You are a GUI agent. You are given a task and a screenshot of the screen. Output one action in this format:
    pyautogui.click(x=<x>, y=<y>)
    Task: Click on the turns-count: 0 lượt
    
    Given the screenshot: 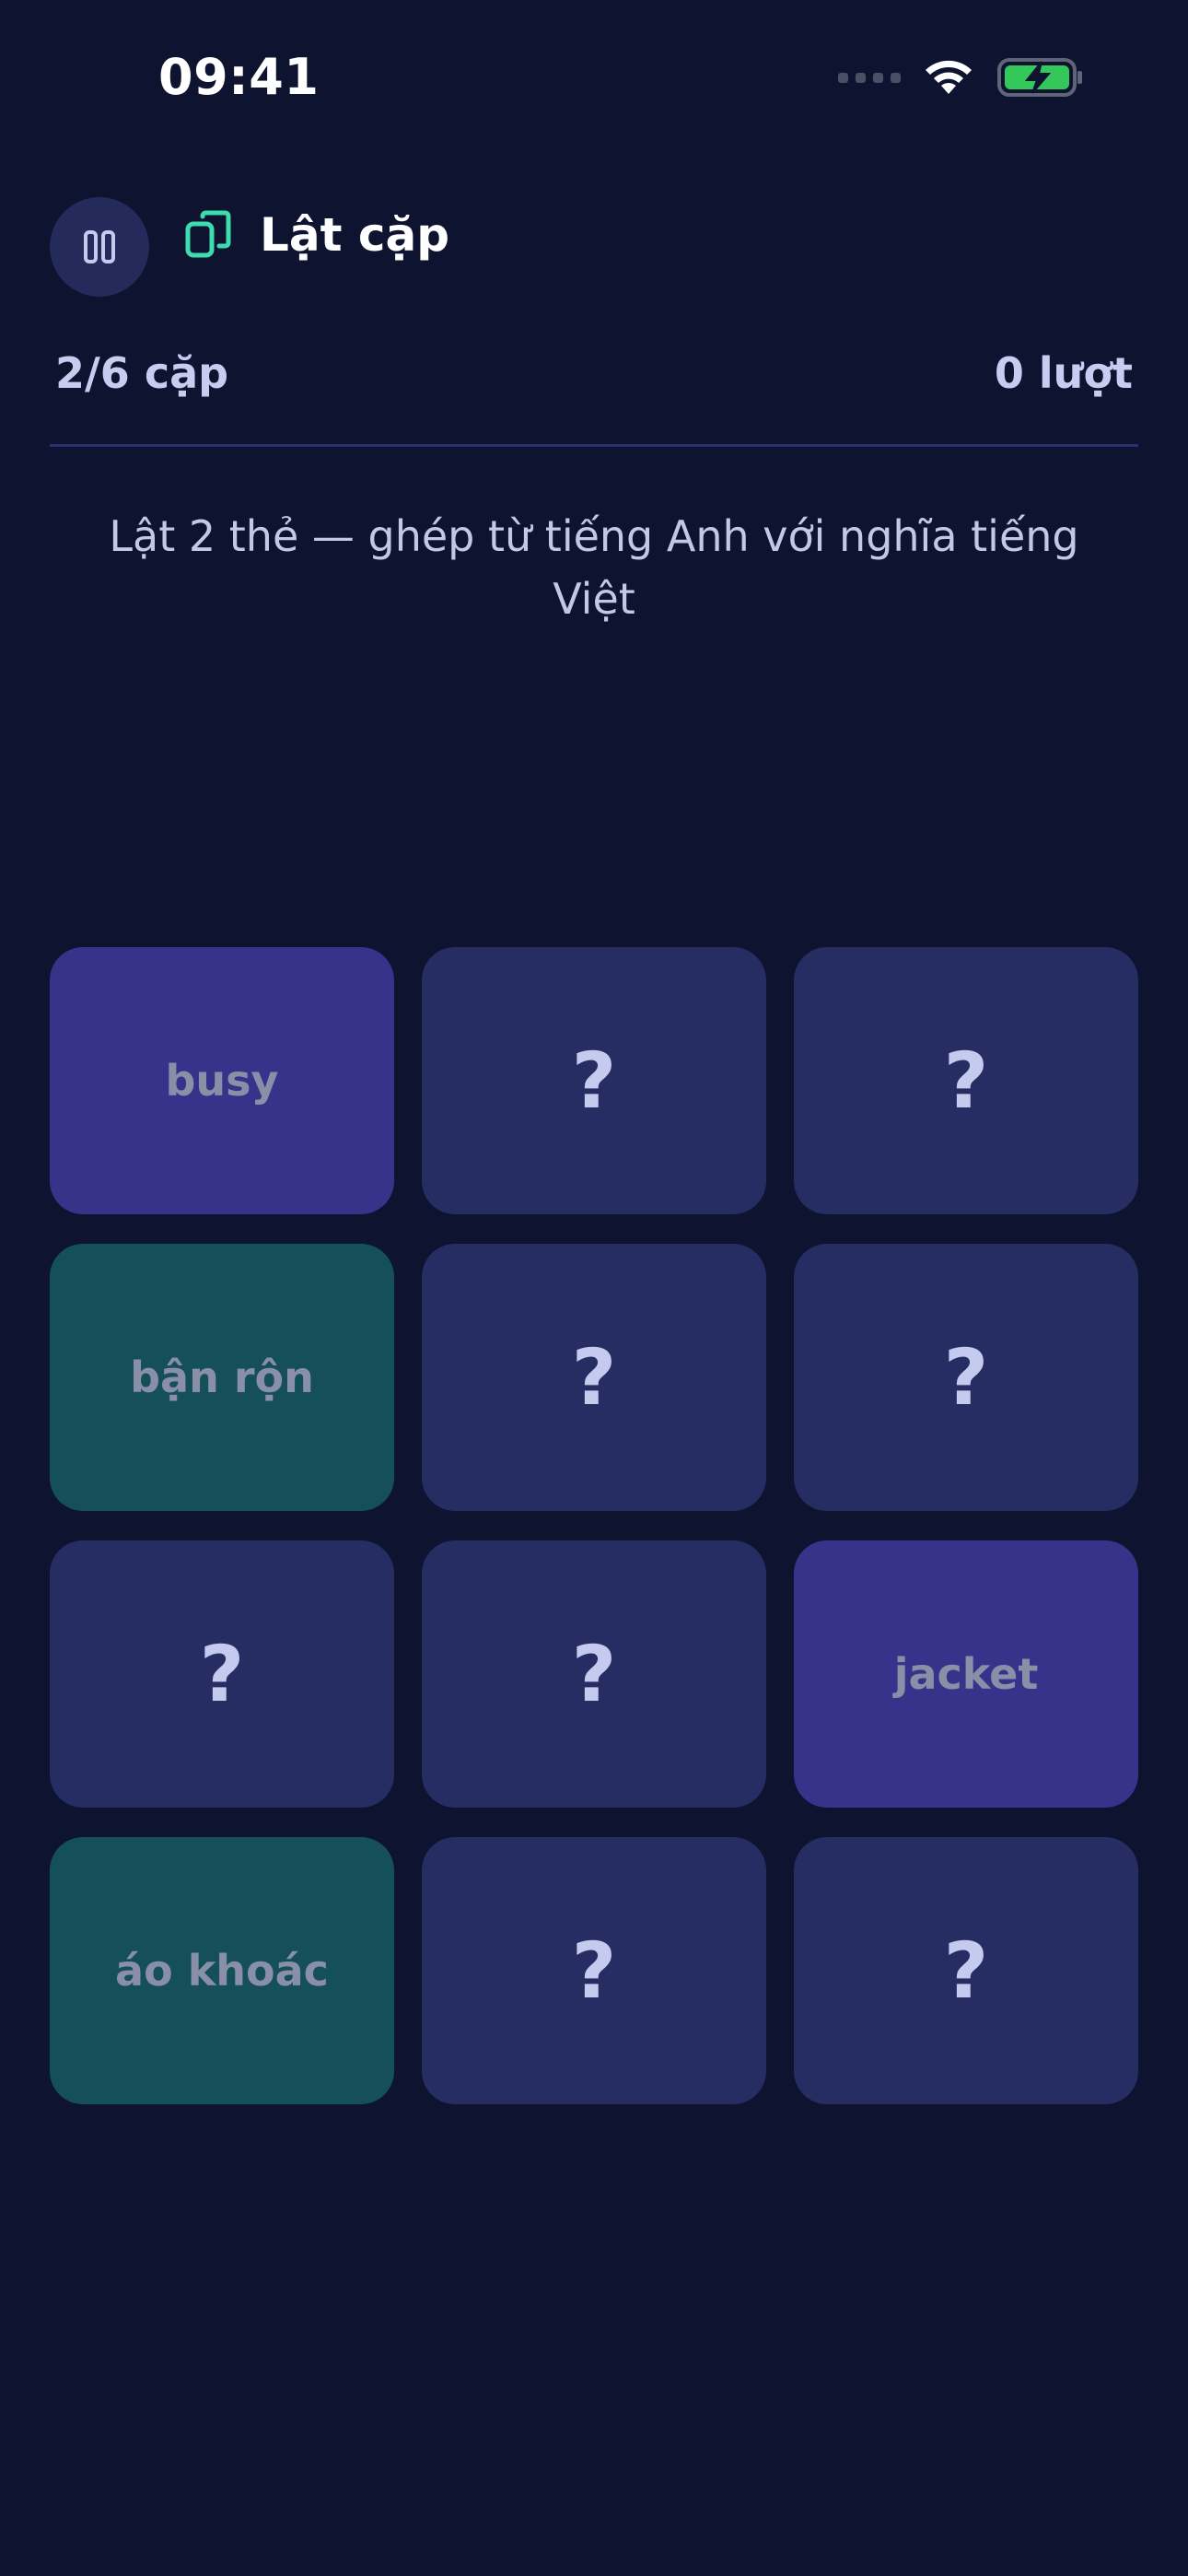 What is the action you would take?
    pyautogui.click(x=1063, y=373)
    